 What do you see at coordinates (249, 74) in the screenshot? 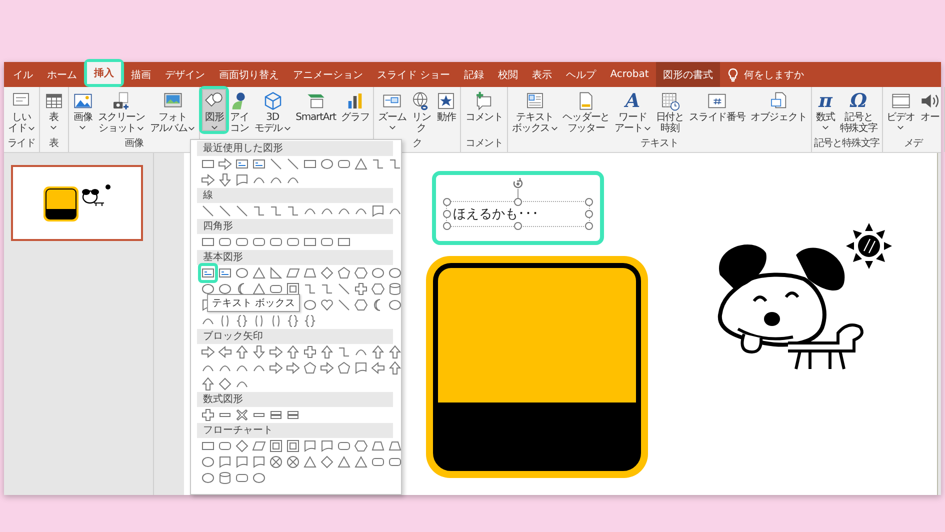
I see `ribbon-tab: 画面切り替え` at bounding box center [249, 74].